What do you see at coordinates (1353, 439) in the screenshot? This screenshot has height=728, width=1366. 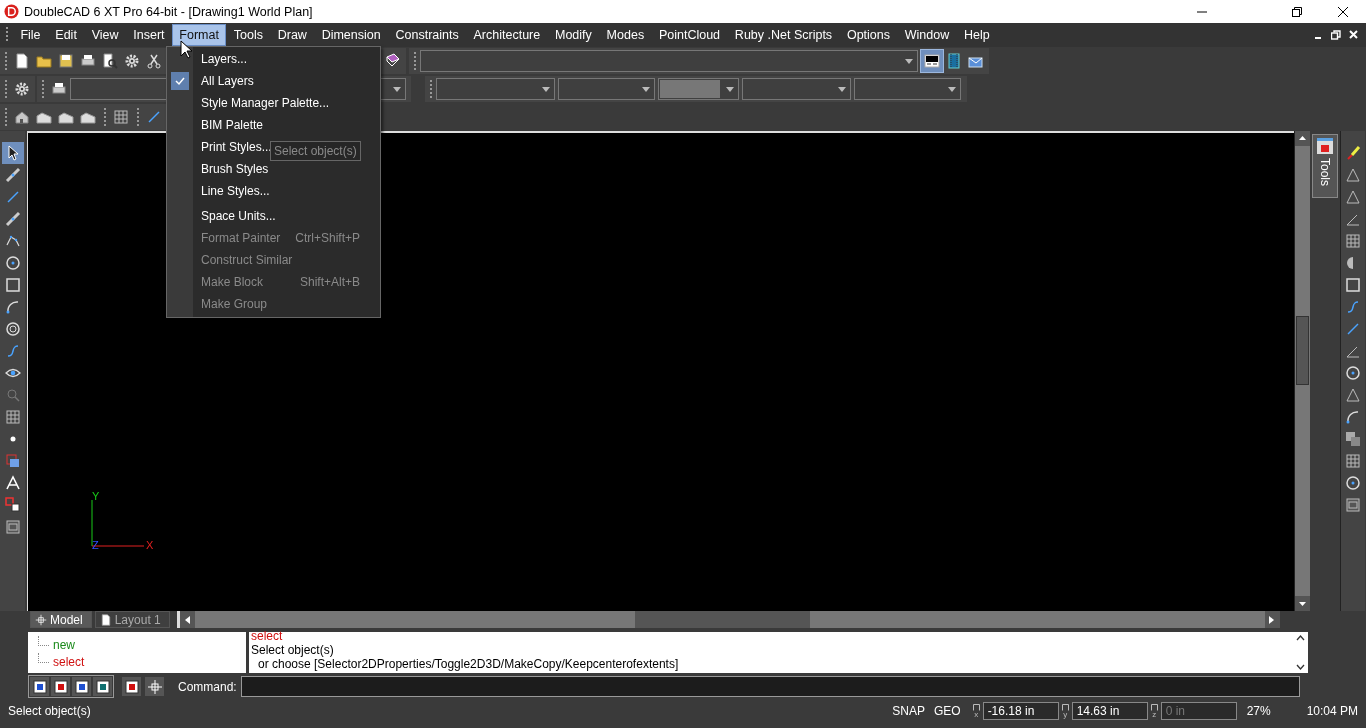 I see `overlapping-squares-icon` at bounding box center [1353, 439].